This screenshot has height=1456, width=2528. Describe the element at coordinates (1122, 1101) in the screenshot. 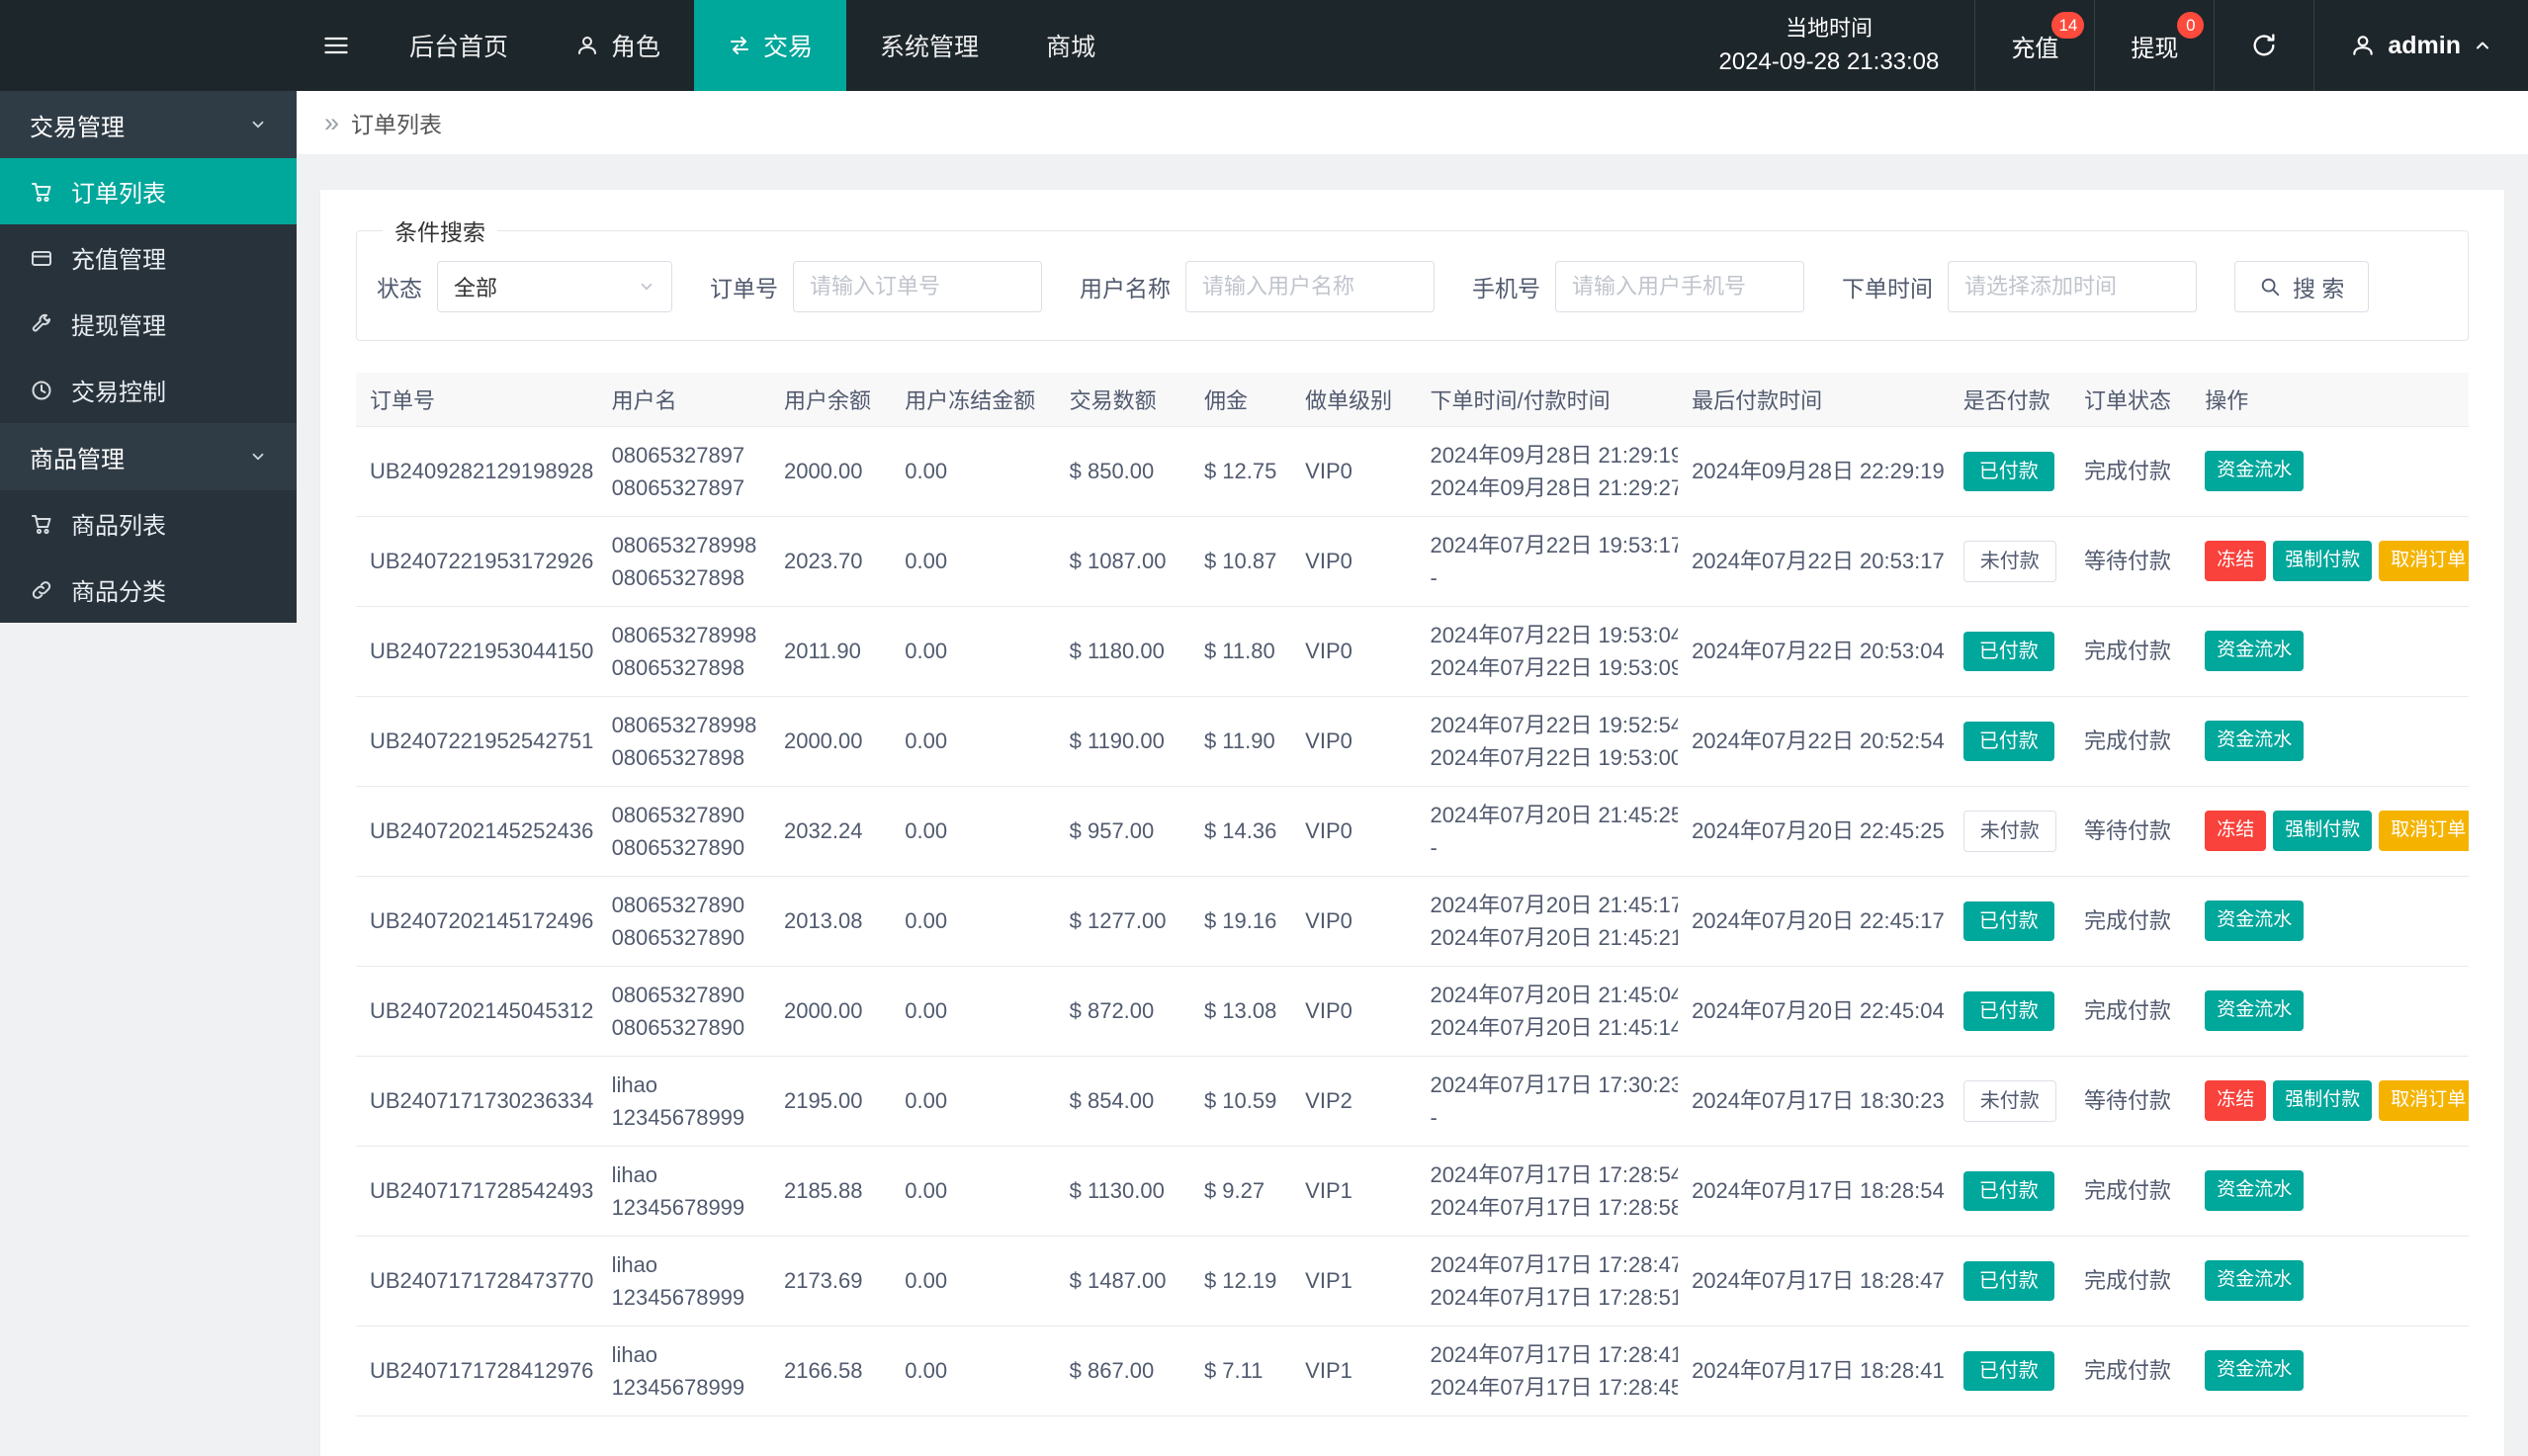

I see `amount-cell: $ 854.00` at that location.